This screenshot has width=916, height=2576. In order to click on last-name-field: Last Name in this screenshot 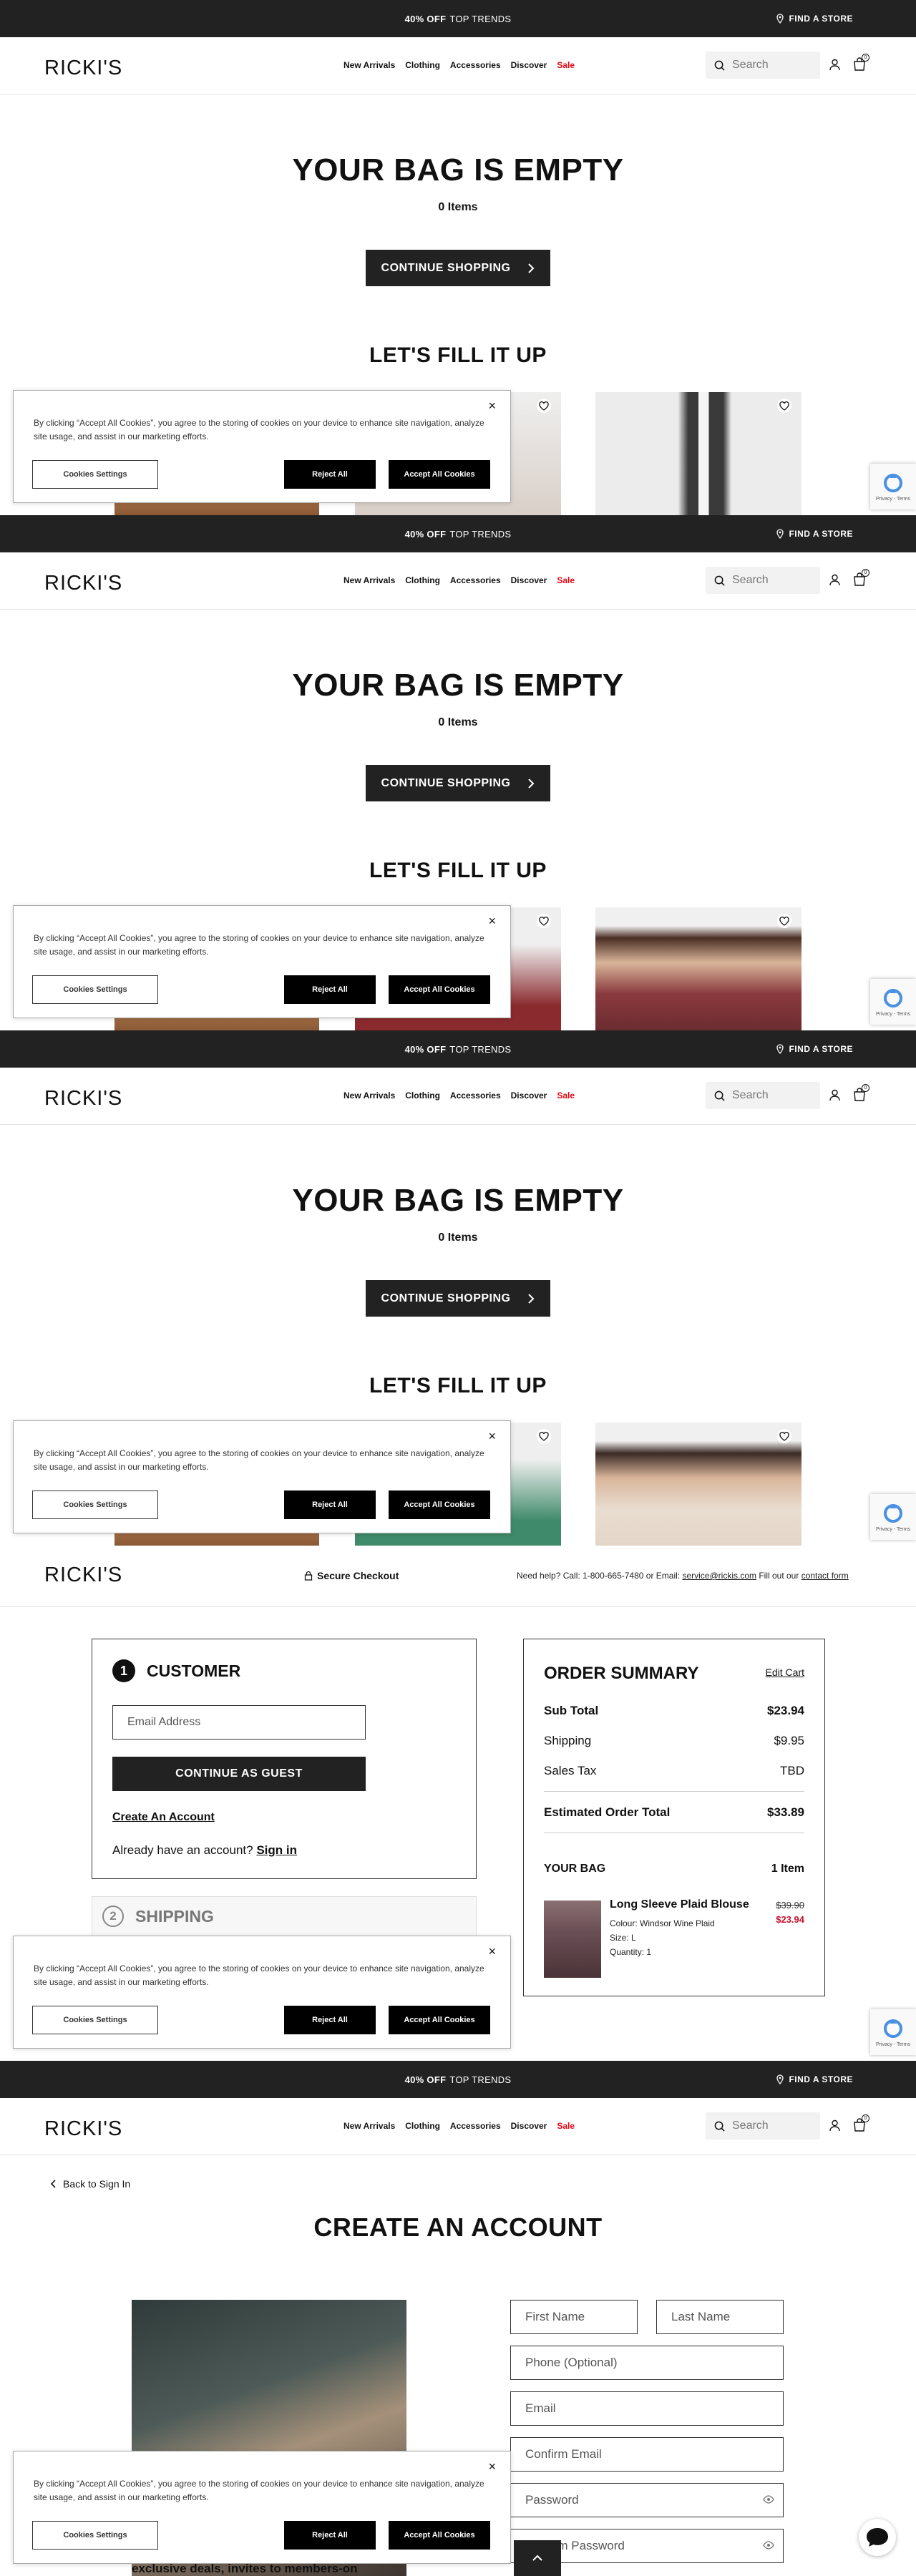, I will do `click(720, 2317)`.